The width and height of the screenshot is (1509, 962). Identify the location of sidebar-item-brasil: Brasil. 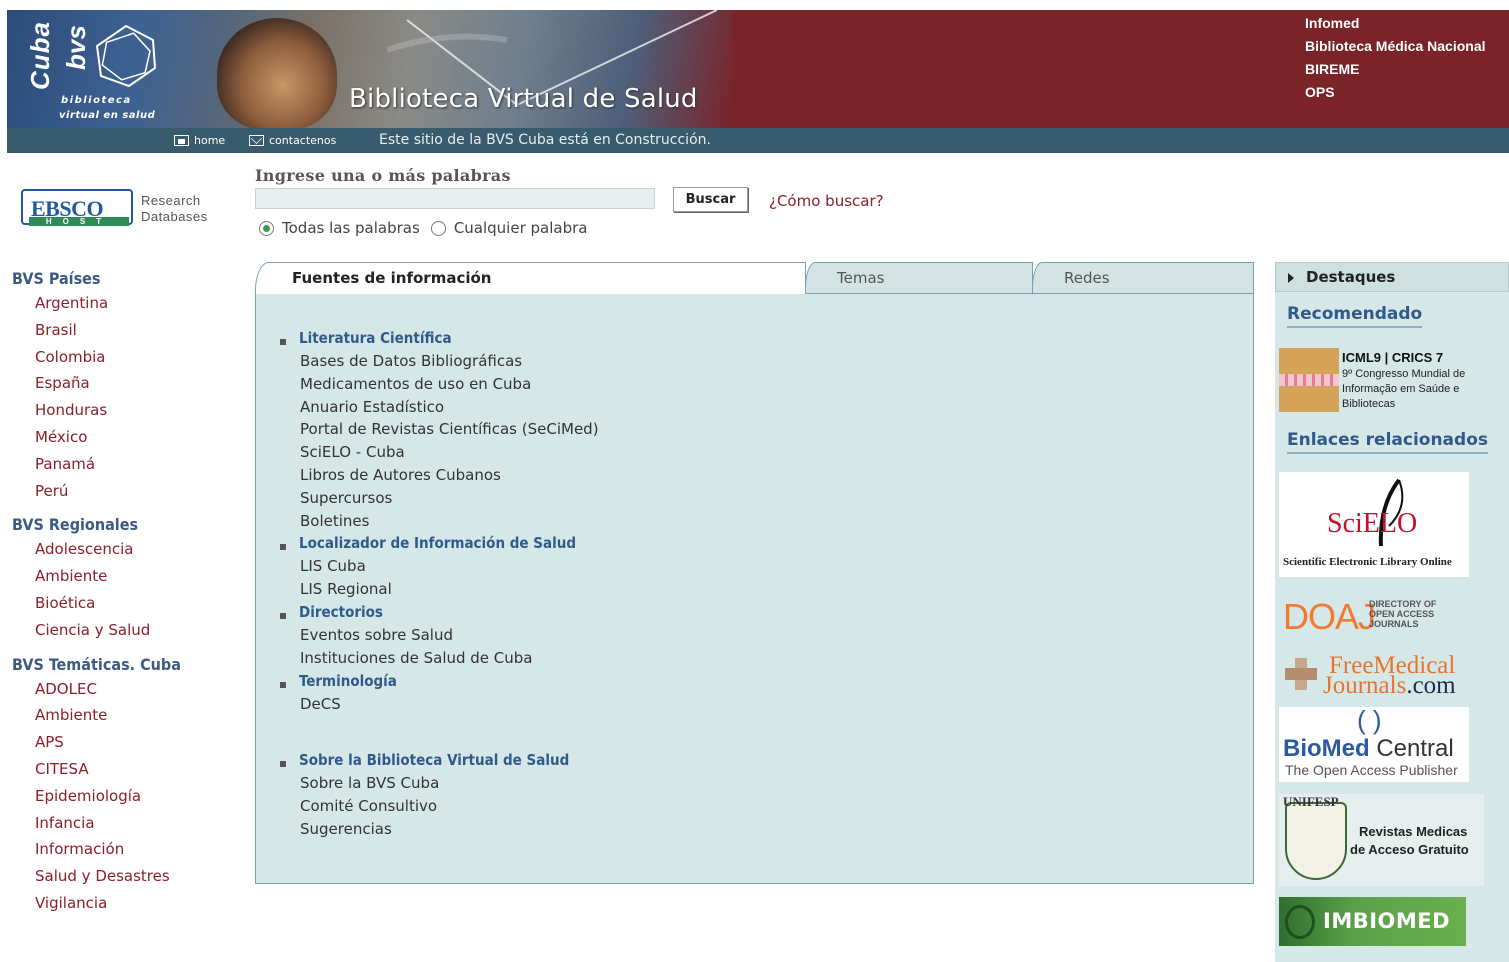
(96, 330).